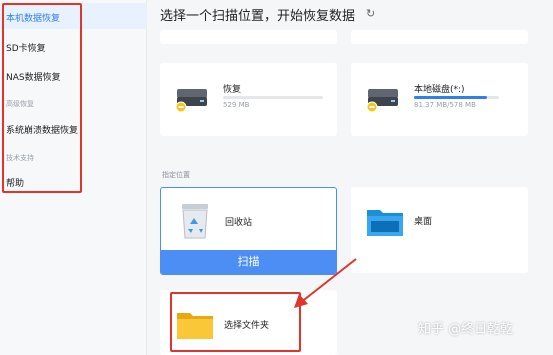  Describe the element at coordinates (466, 329) in the screenshot. I see `watermark: 知乎 @终日乾乾` at that location.